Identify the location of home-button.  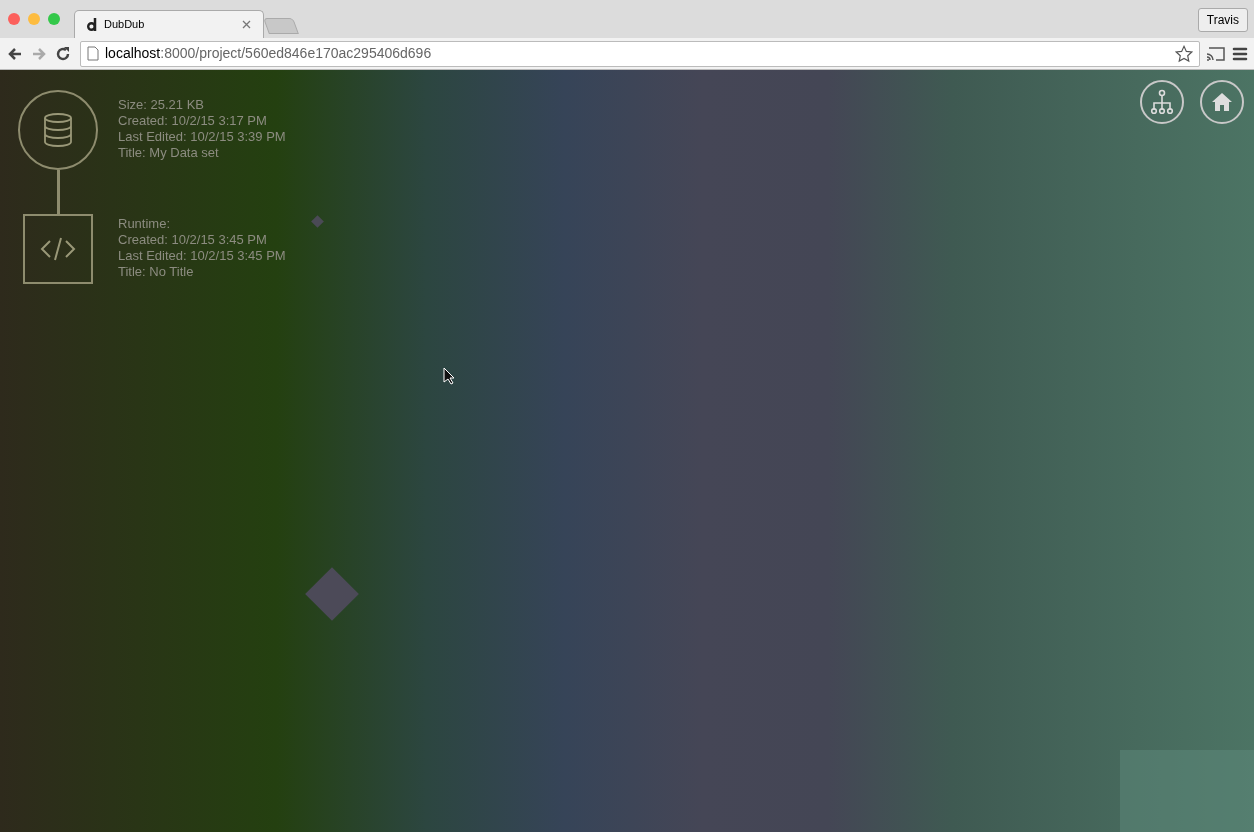
(1222, 102).